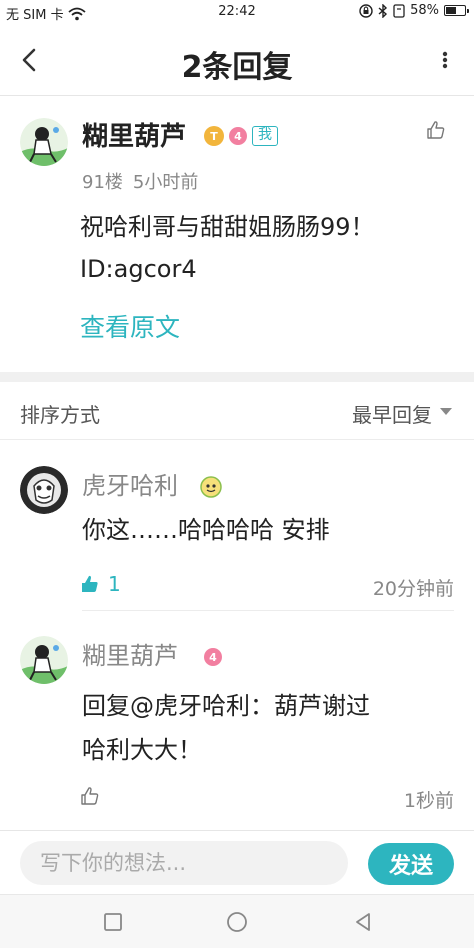 This screenshot has width=474, height=948. What do you see at coordinates (114, 584) in the screenshot?
I see `like-count: 1` at bounding box center [114, 584].